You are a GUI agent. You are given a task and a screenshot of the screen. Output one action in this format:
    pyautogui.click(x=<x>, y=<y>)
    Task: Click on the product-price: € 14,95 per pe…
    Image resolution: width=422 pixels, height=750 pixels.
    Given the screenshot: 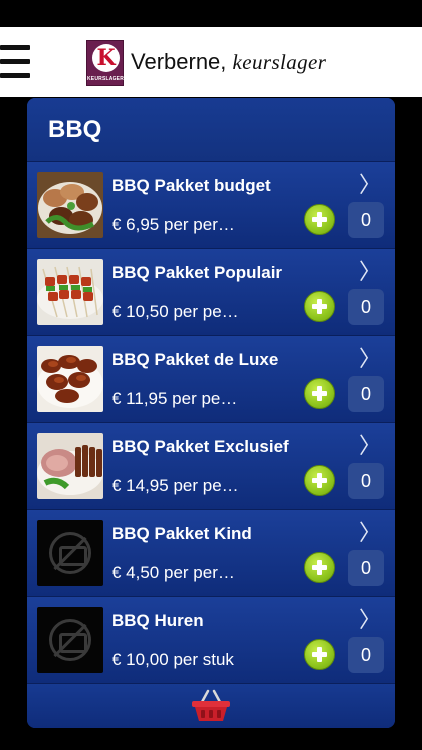 What is the action you would take?
    pyautogui.click(x=175, y=485)
    